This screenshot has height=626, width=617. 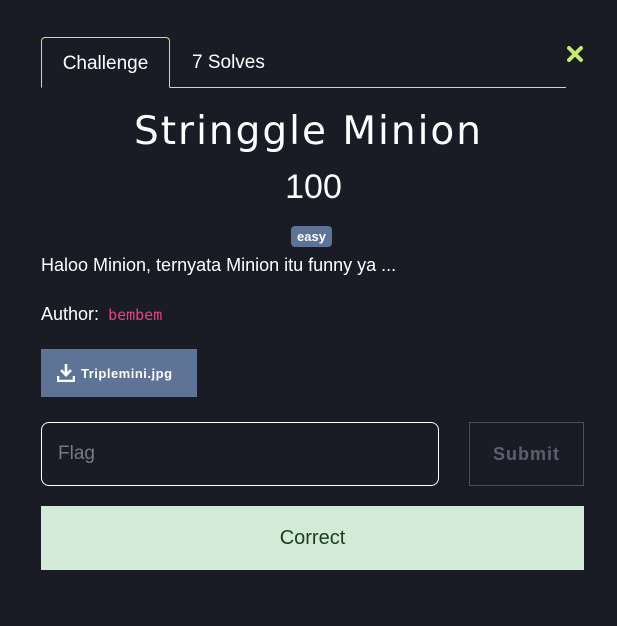 I want to click on challenge-points: 100, so click(x=313, y=187).